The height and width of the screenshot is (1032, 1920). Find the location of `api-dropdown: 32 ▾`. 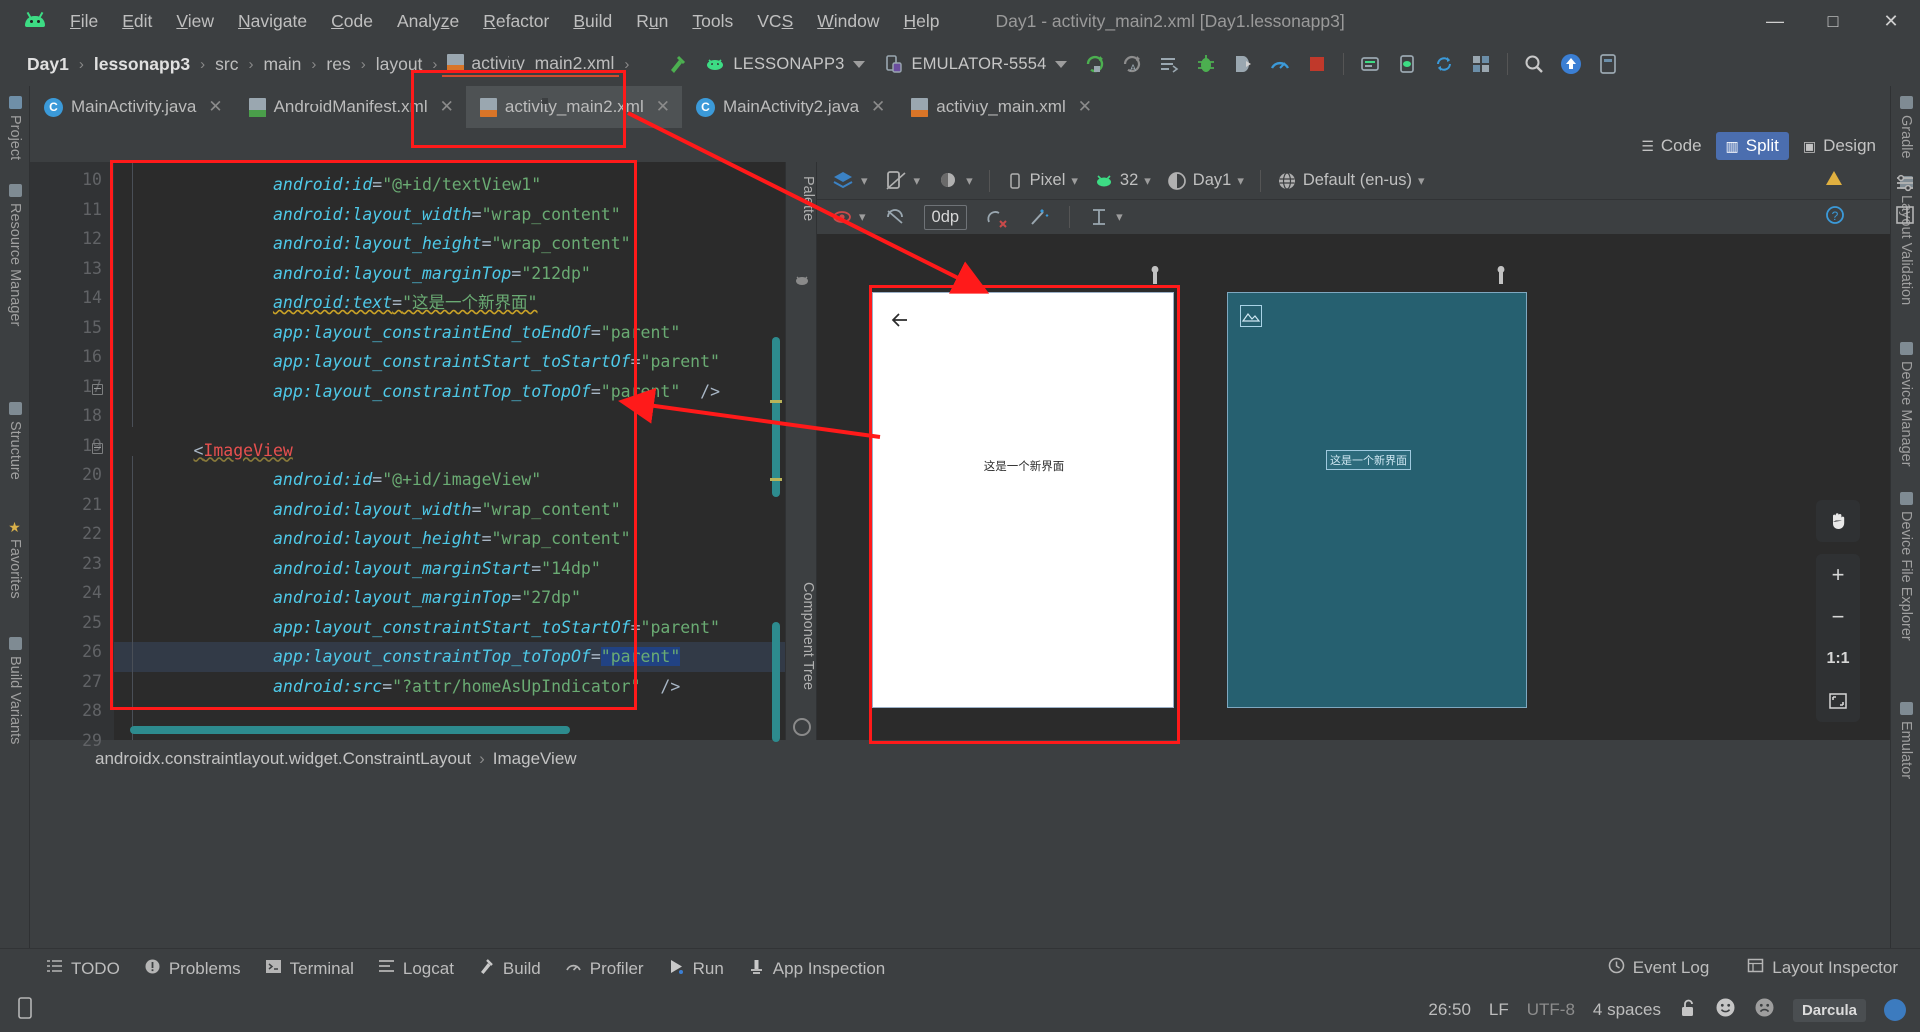

api-dropdown: 32 ▾ is located at coordinates (1122, 181).